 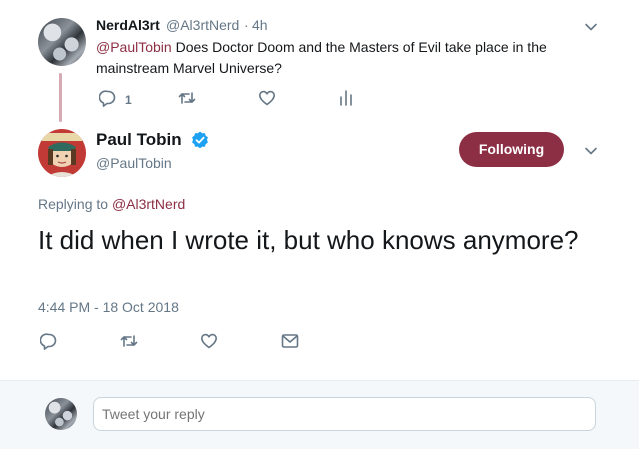 What do you see at coordinates (61, 414) in the screenshot?
I see `current-user-avatar` at bounding box center [61, 414].